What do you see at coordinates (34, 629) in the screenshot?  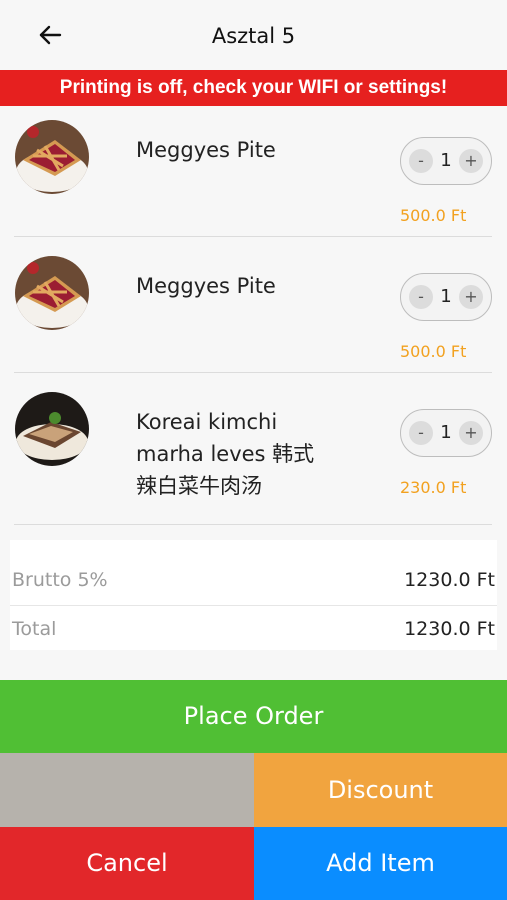 I see `total-label: Total` at bounding box center [34, 629].